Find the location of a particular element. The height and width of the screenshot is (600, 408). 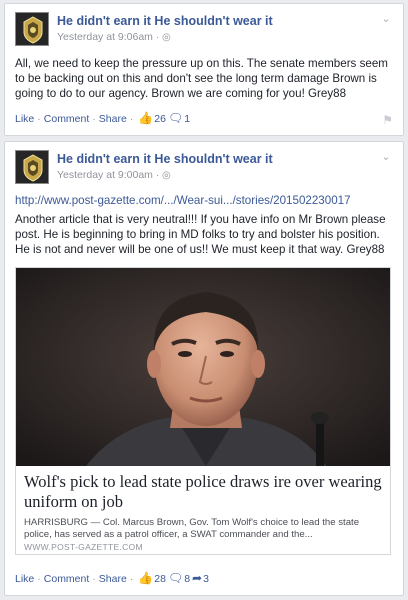

share-arrow-icon: ➦ is located at coordinates (197, 578).